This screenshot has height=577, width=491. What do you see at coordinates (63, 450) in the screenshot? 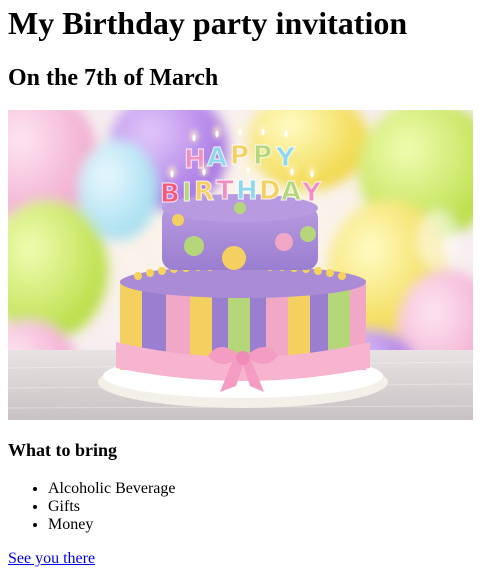
I see `bring-heading: What to bring` at bounding box center [63, 450].